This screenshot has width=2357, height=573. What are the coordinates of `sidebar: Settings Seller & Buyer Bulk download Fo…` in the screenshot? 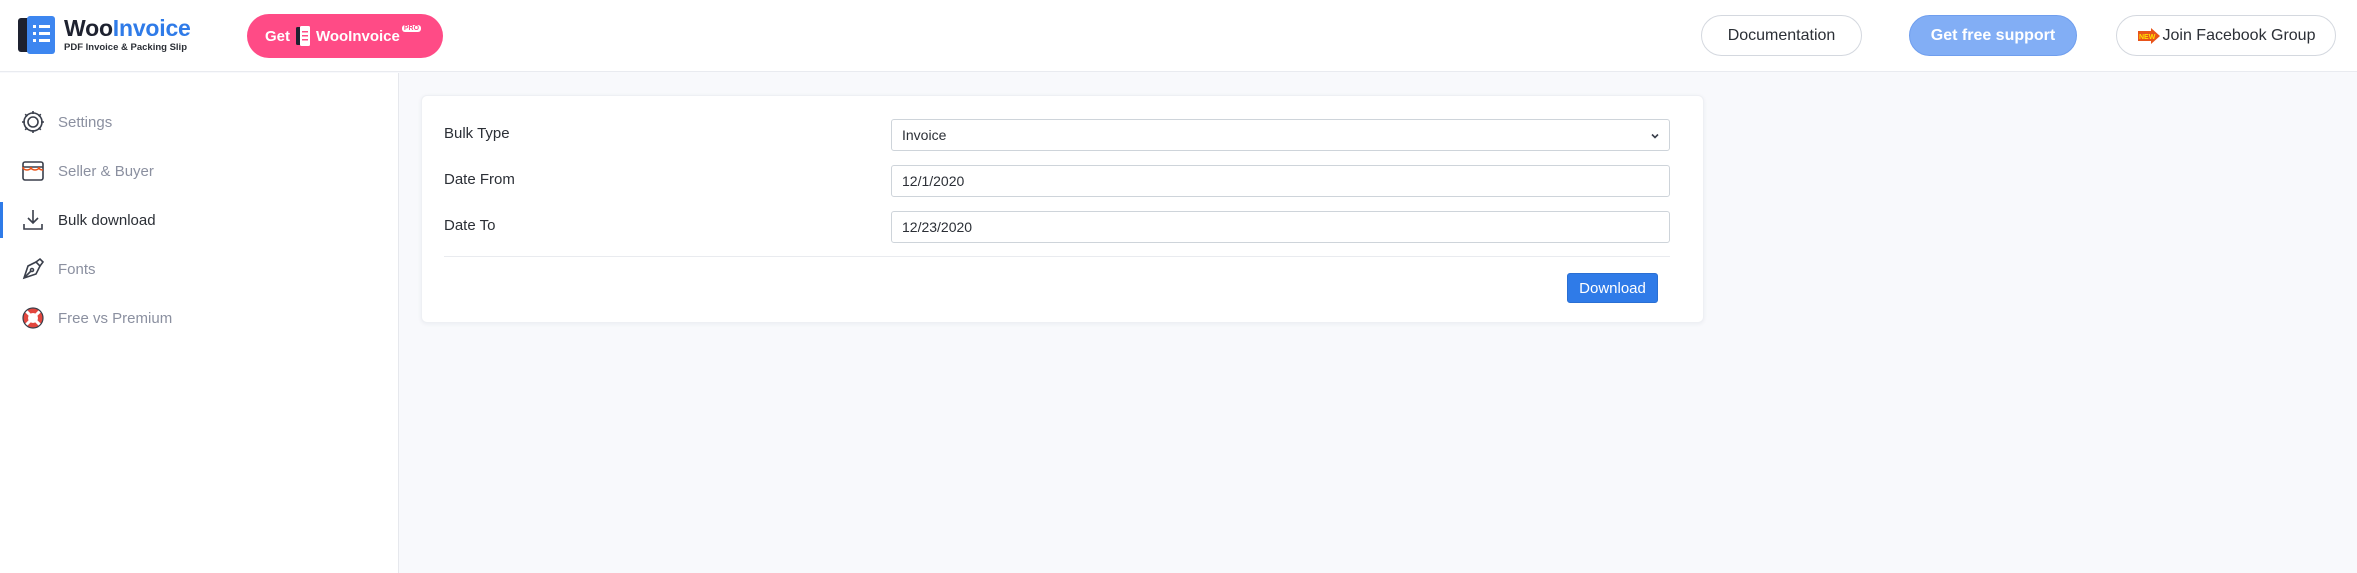 It's located at (199, 323).